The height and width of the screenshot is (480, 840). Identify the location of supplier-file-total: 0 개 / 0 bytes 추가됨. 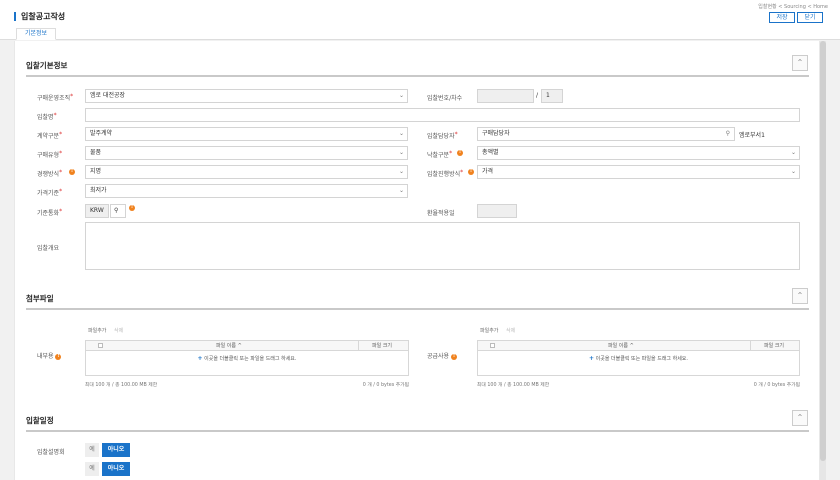
(776, 385).